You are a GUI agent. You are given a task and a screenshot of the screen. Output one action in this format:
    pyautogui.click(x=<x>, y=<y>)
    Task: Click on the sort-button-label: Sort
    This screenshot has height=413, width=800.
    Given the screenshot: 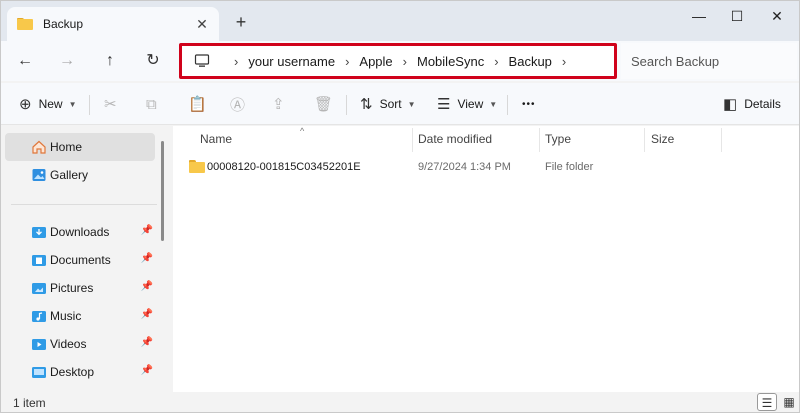 What is the action you would take?
    pyautogui.click(x=390, y=104)
    